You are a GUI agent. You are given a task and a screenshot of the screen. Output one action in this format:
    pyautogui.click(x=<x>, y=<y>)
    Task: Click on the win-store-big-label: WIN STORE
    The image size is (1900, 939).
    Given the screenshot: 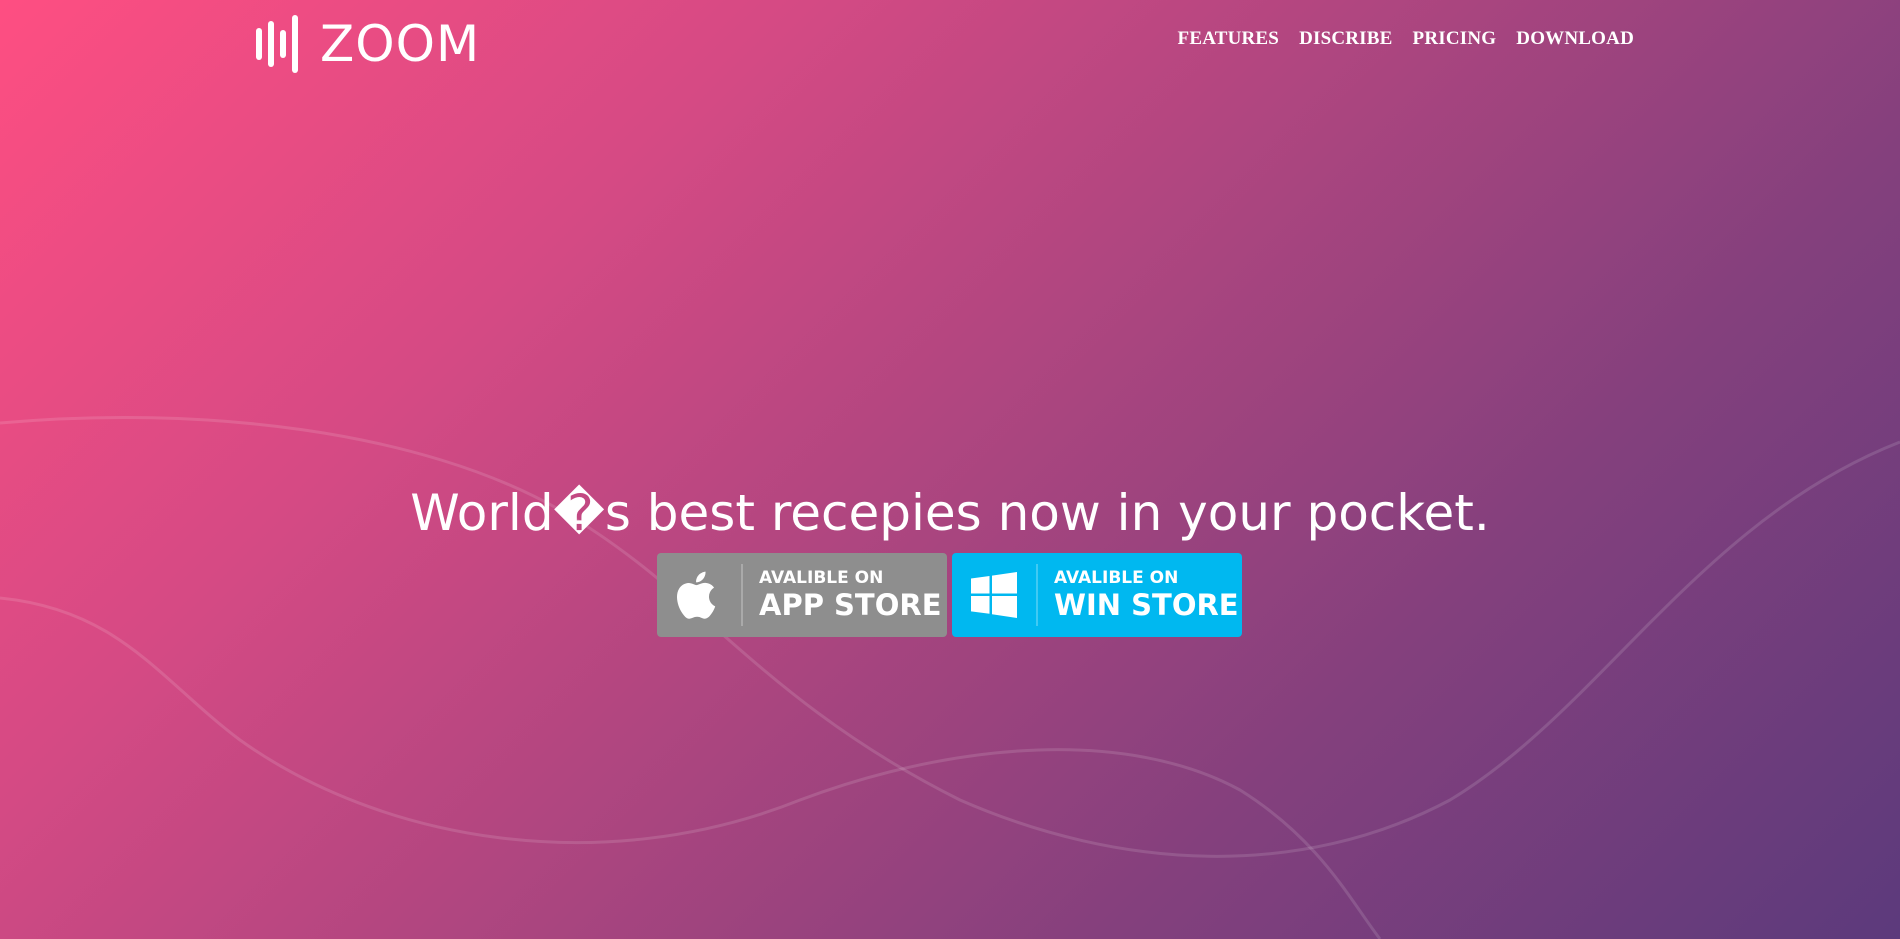 What is the action you would take?
    pyautogui.click(x=1146, y=605)
    